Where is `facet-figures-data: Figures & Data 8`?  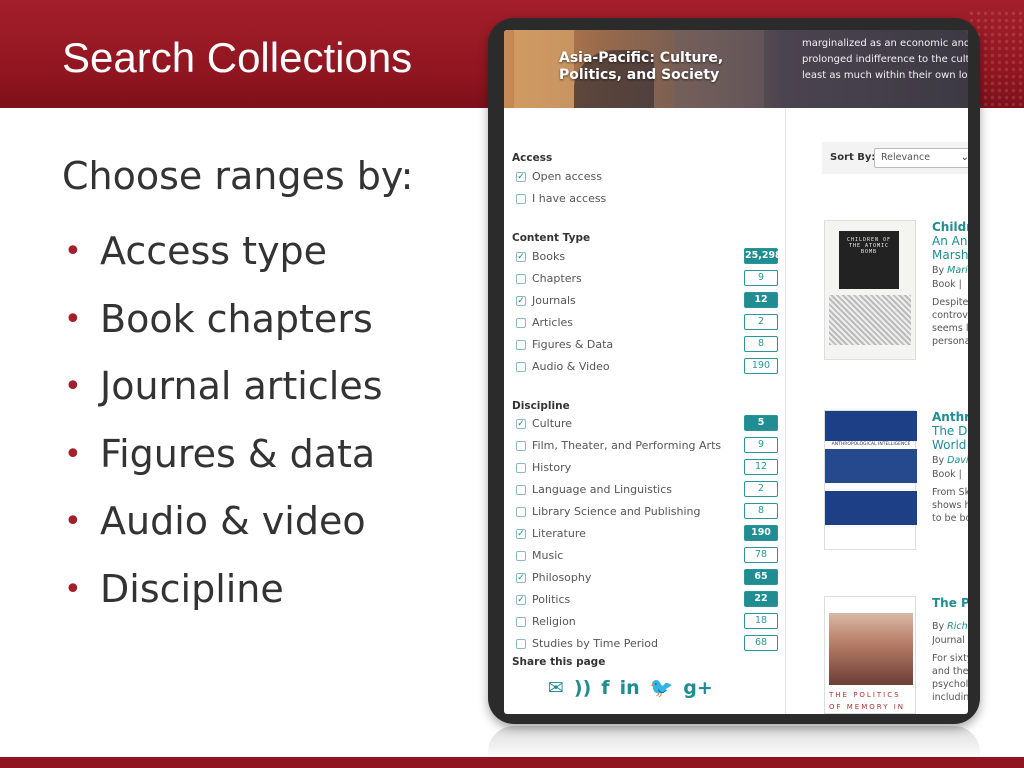
facet-figures-data: Figures & Data 8 is located at coordinates (647, 345).